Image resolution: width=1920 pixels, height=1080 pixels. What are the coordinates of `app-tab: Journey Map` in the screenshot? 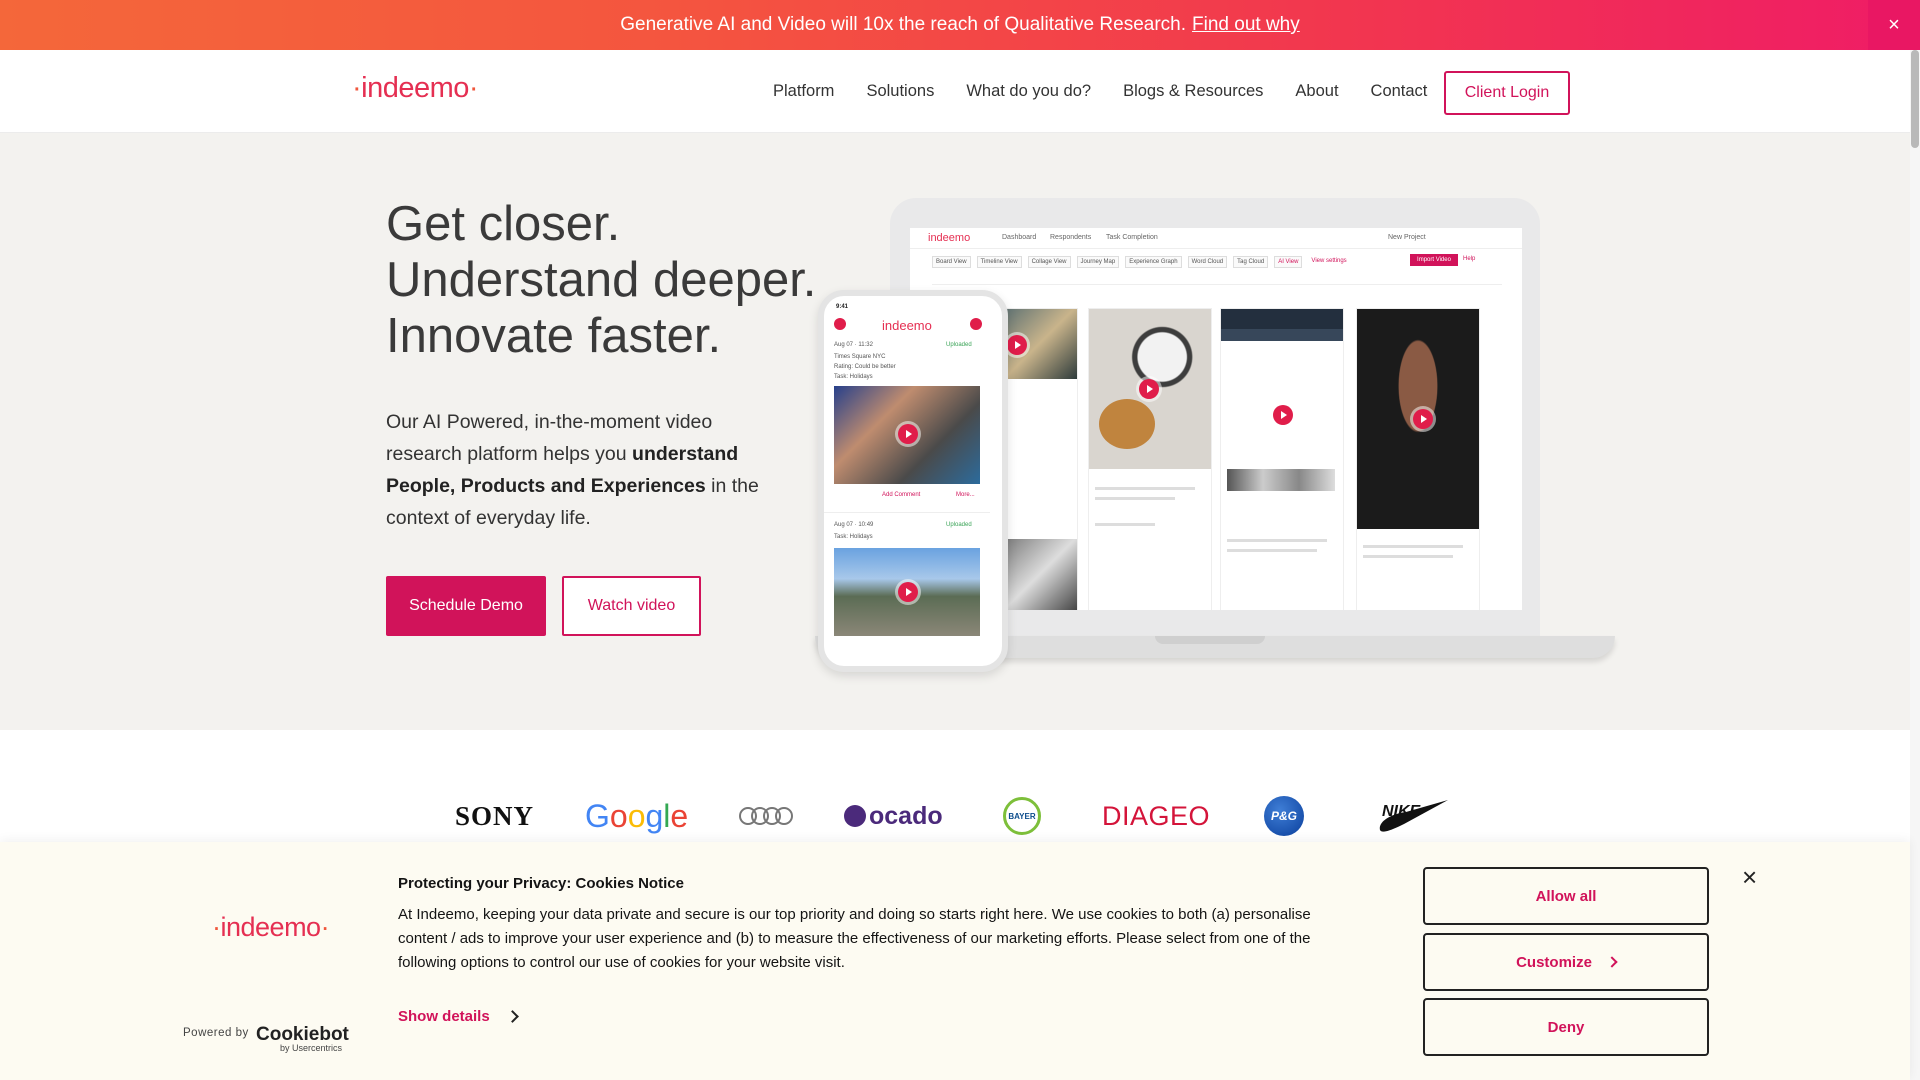 It's located at (1098, 262).